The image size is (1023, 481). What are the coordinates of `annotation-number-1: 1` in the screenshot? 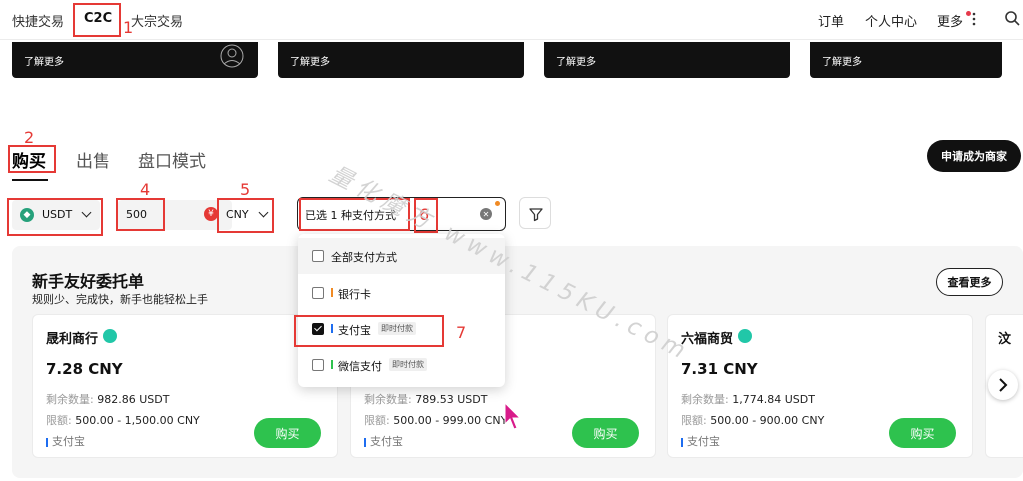 It's located at (128, 27).